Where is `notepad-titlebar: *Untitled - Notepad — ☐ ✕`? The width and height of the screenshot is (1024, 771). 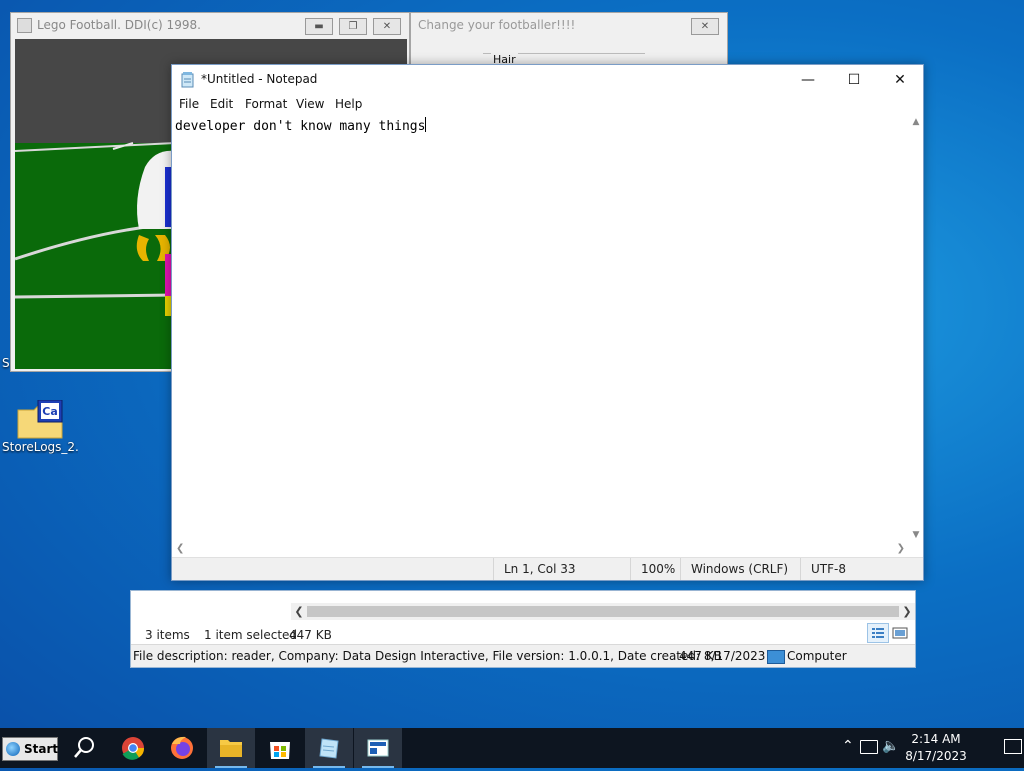 notepad-titlebar: *Untitled - Notepad — ☐ ✕ is located at coordinates (547, 80).